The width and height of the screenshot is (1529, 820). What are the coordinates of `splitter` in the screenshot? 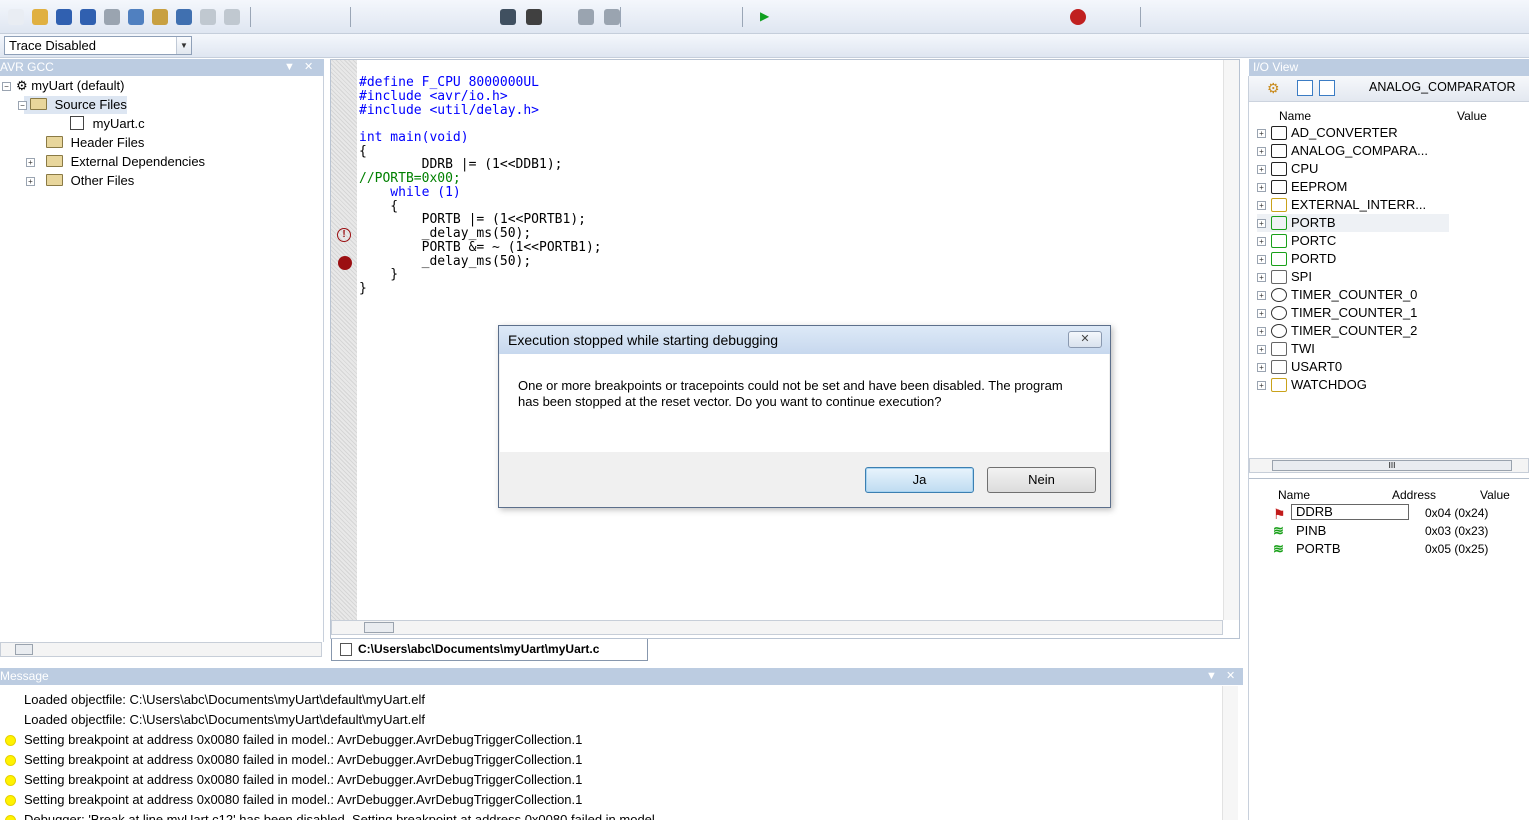 It's located at (1389, 478).